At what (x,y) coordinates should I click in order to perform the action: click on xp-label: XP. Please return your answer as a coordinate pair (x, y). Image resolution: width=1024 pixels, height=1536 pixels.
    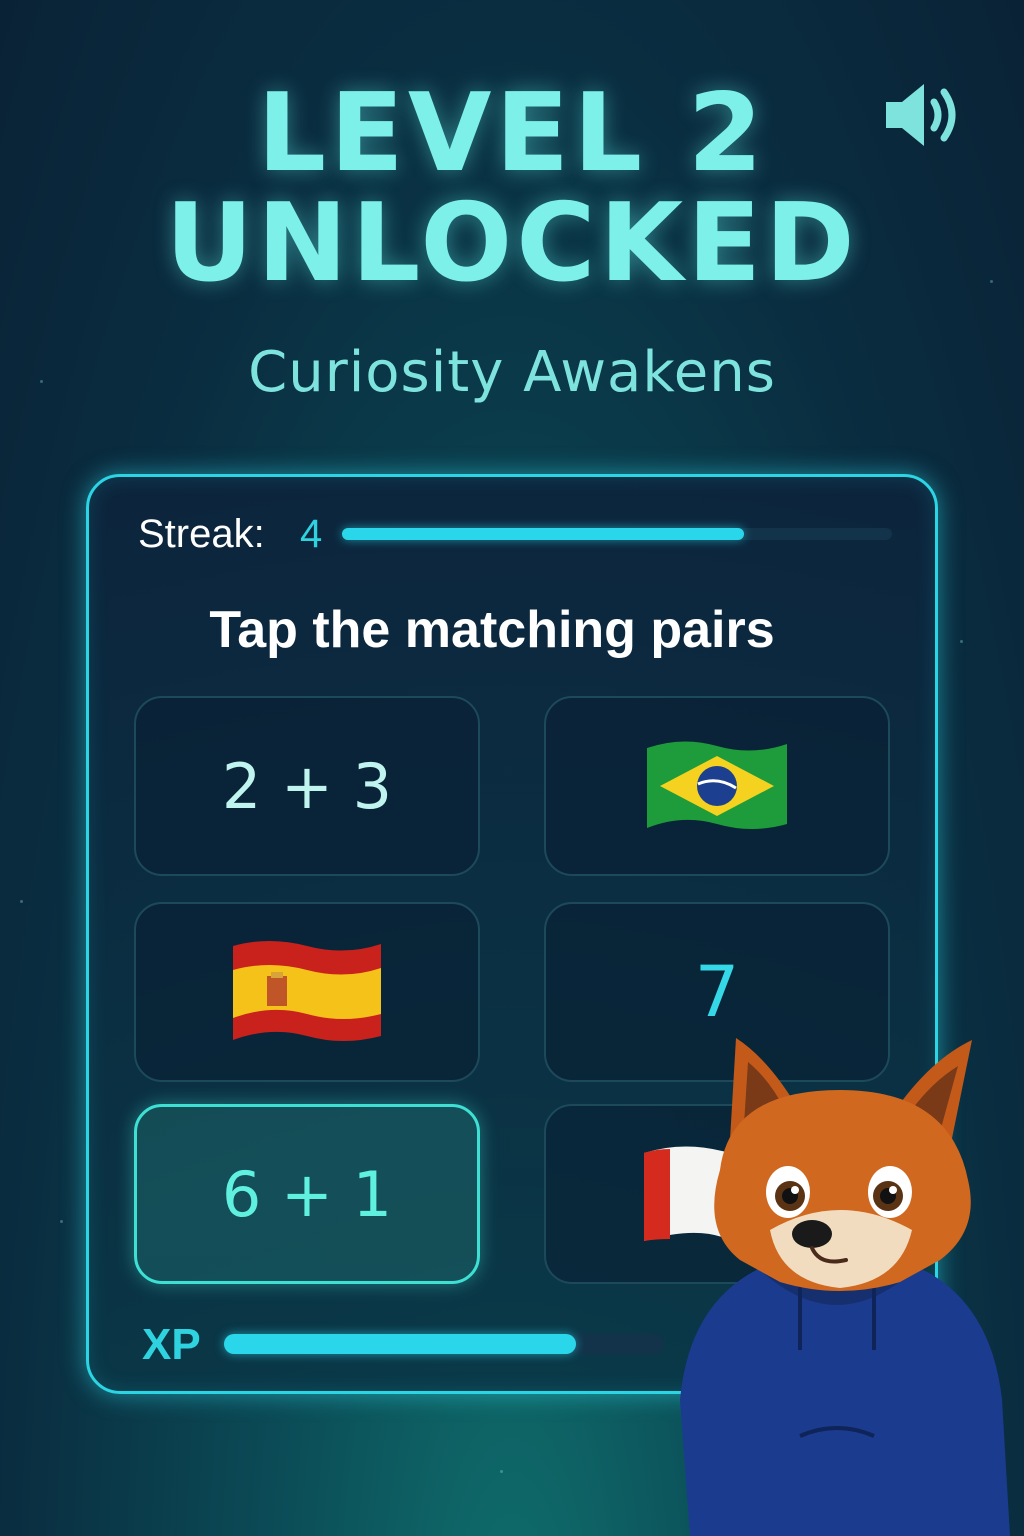
    Looking at the image, I should click on (171, 1344).